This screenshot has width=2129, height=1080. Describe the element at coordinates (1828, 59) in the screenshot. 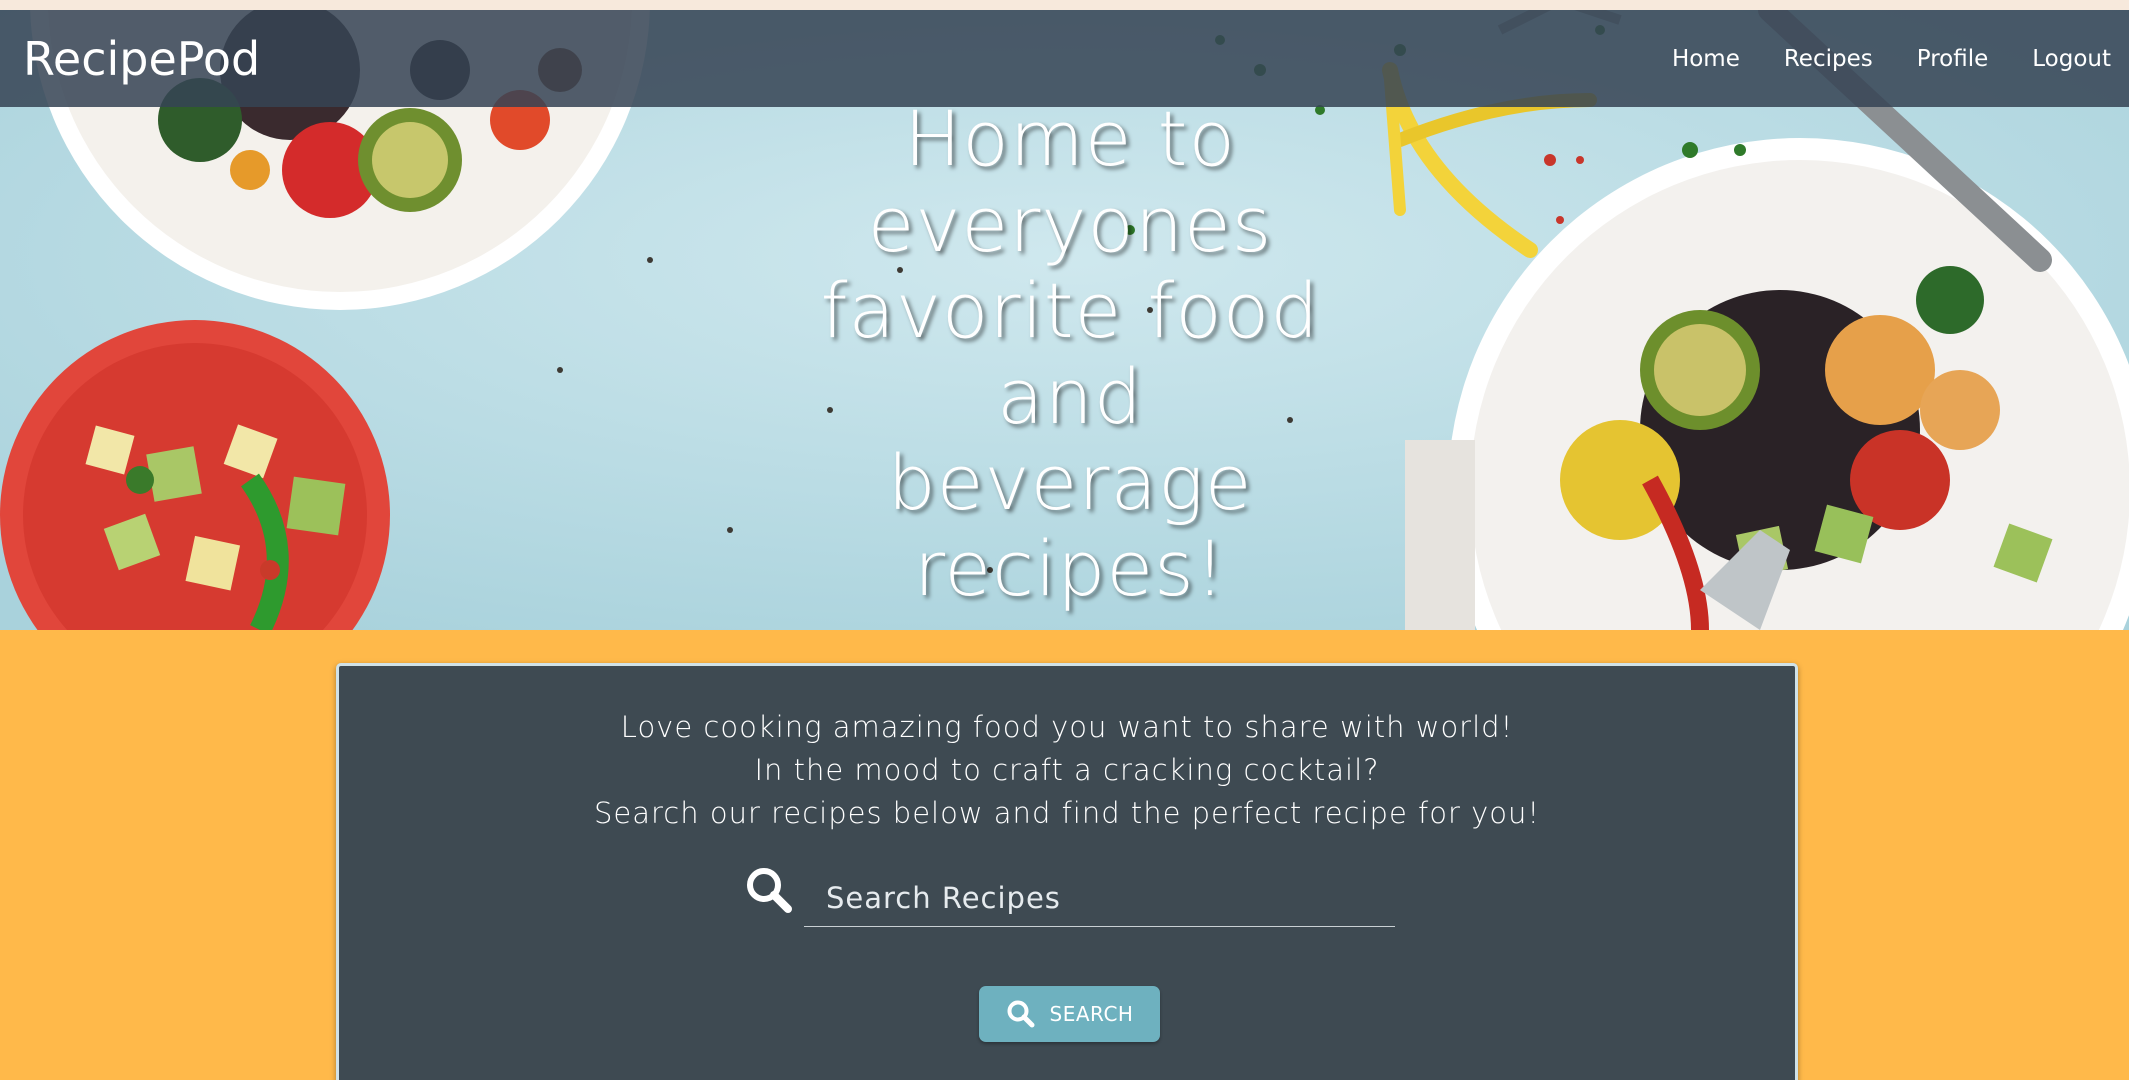

I see `nav-link-recipes: Recipes` at that location.